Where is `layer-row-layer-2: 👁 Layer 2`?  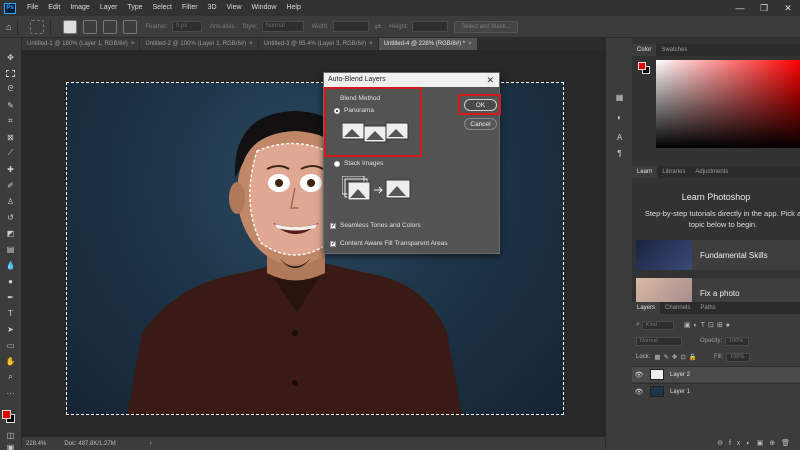
layer-row-layer-2: 👁 Layer 2 is located at coordinates (716, 374).